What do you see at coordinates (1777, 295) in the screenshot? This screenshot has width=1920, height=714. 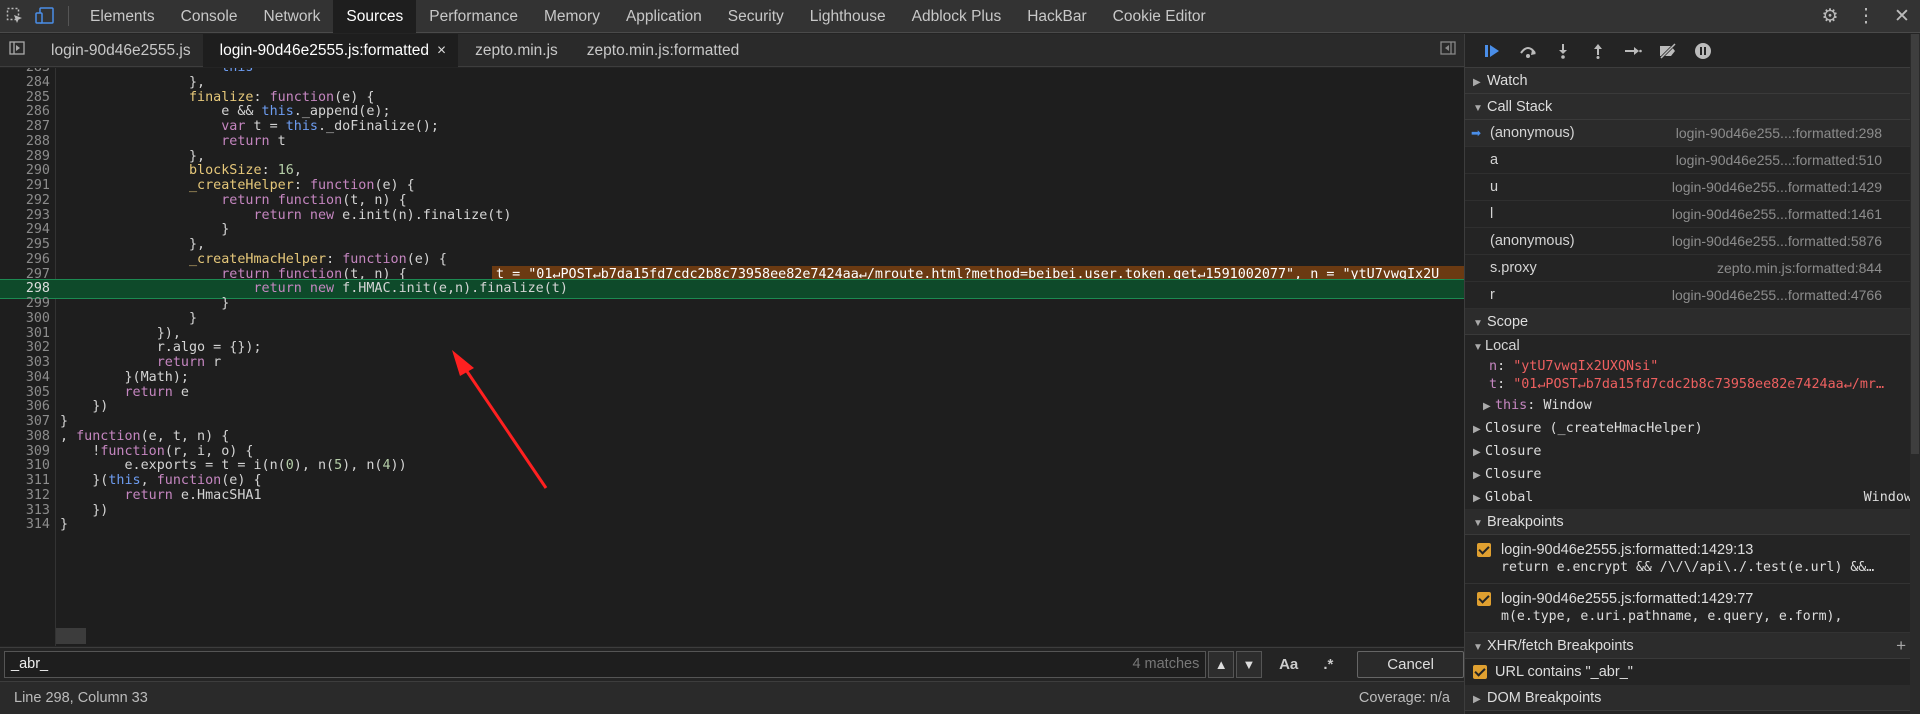 I see `call-frame-location: login-90d46e255...formatted:4766` at bounding box center [1777, 295].